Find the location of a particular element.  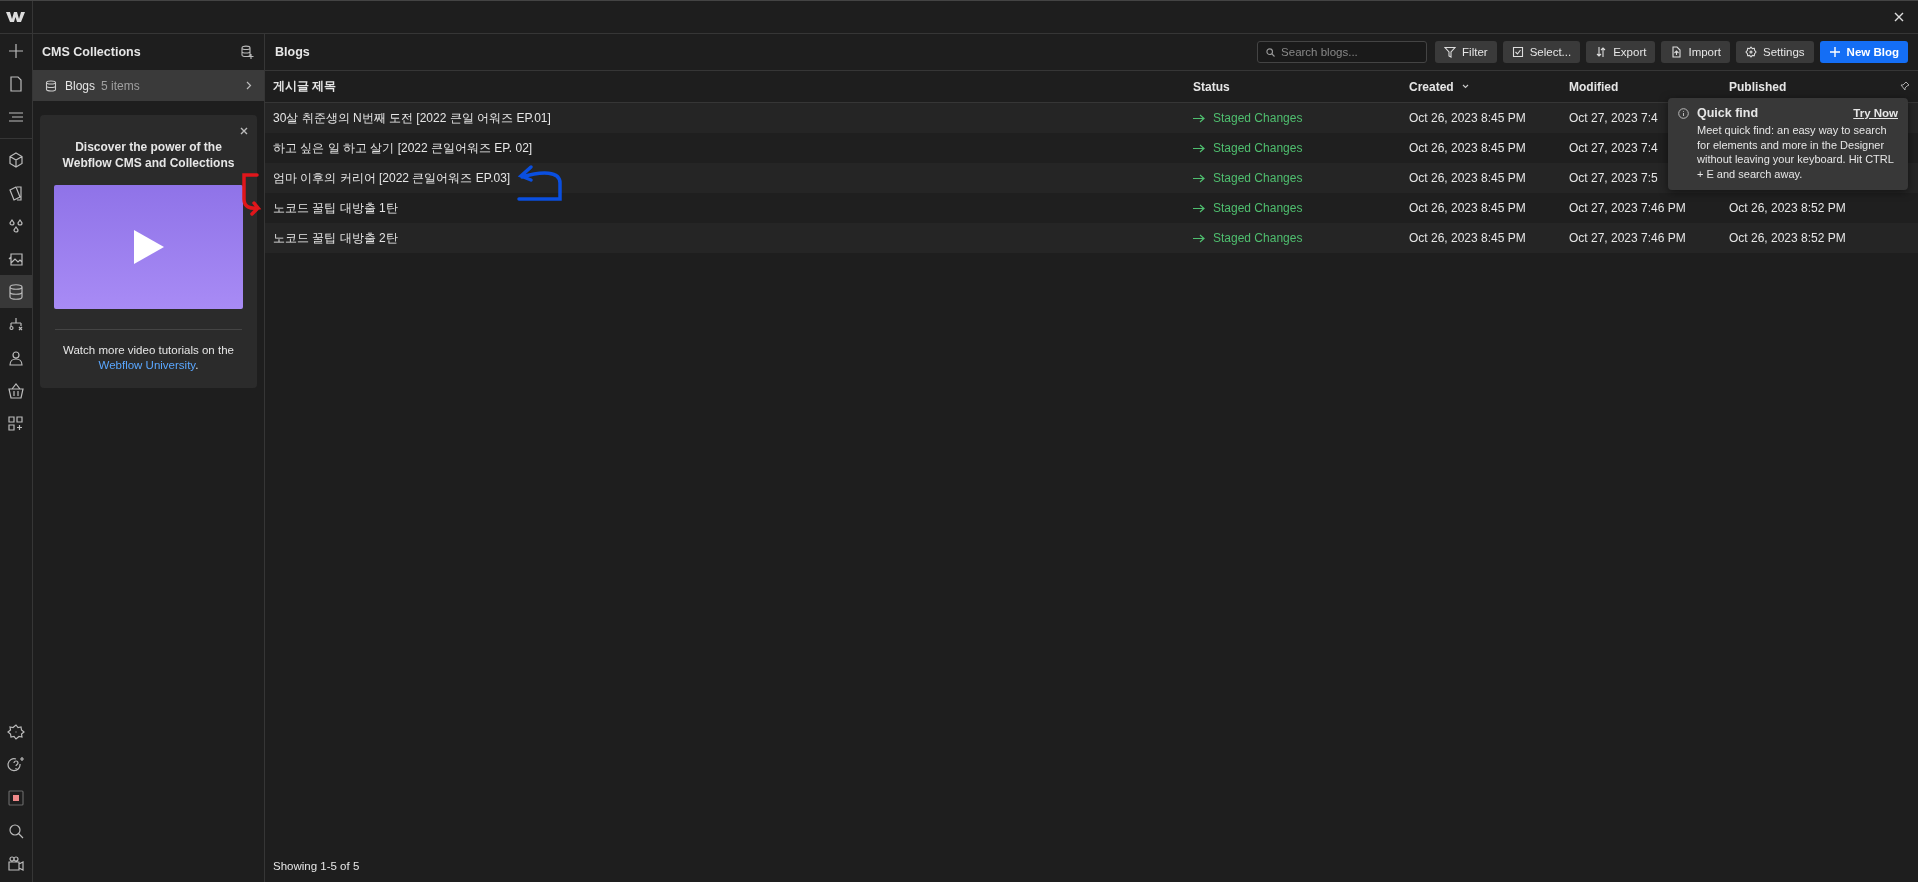

video-thumbnail is located at coordinates (148, 247).